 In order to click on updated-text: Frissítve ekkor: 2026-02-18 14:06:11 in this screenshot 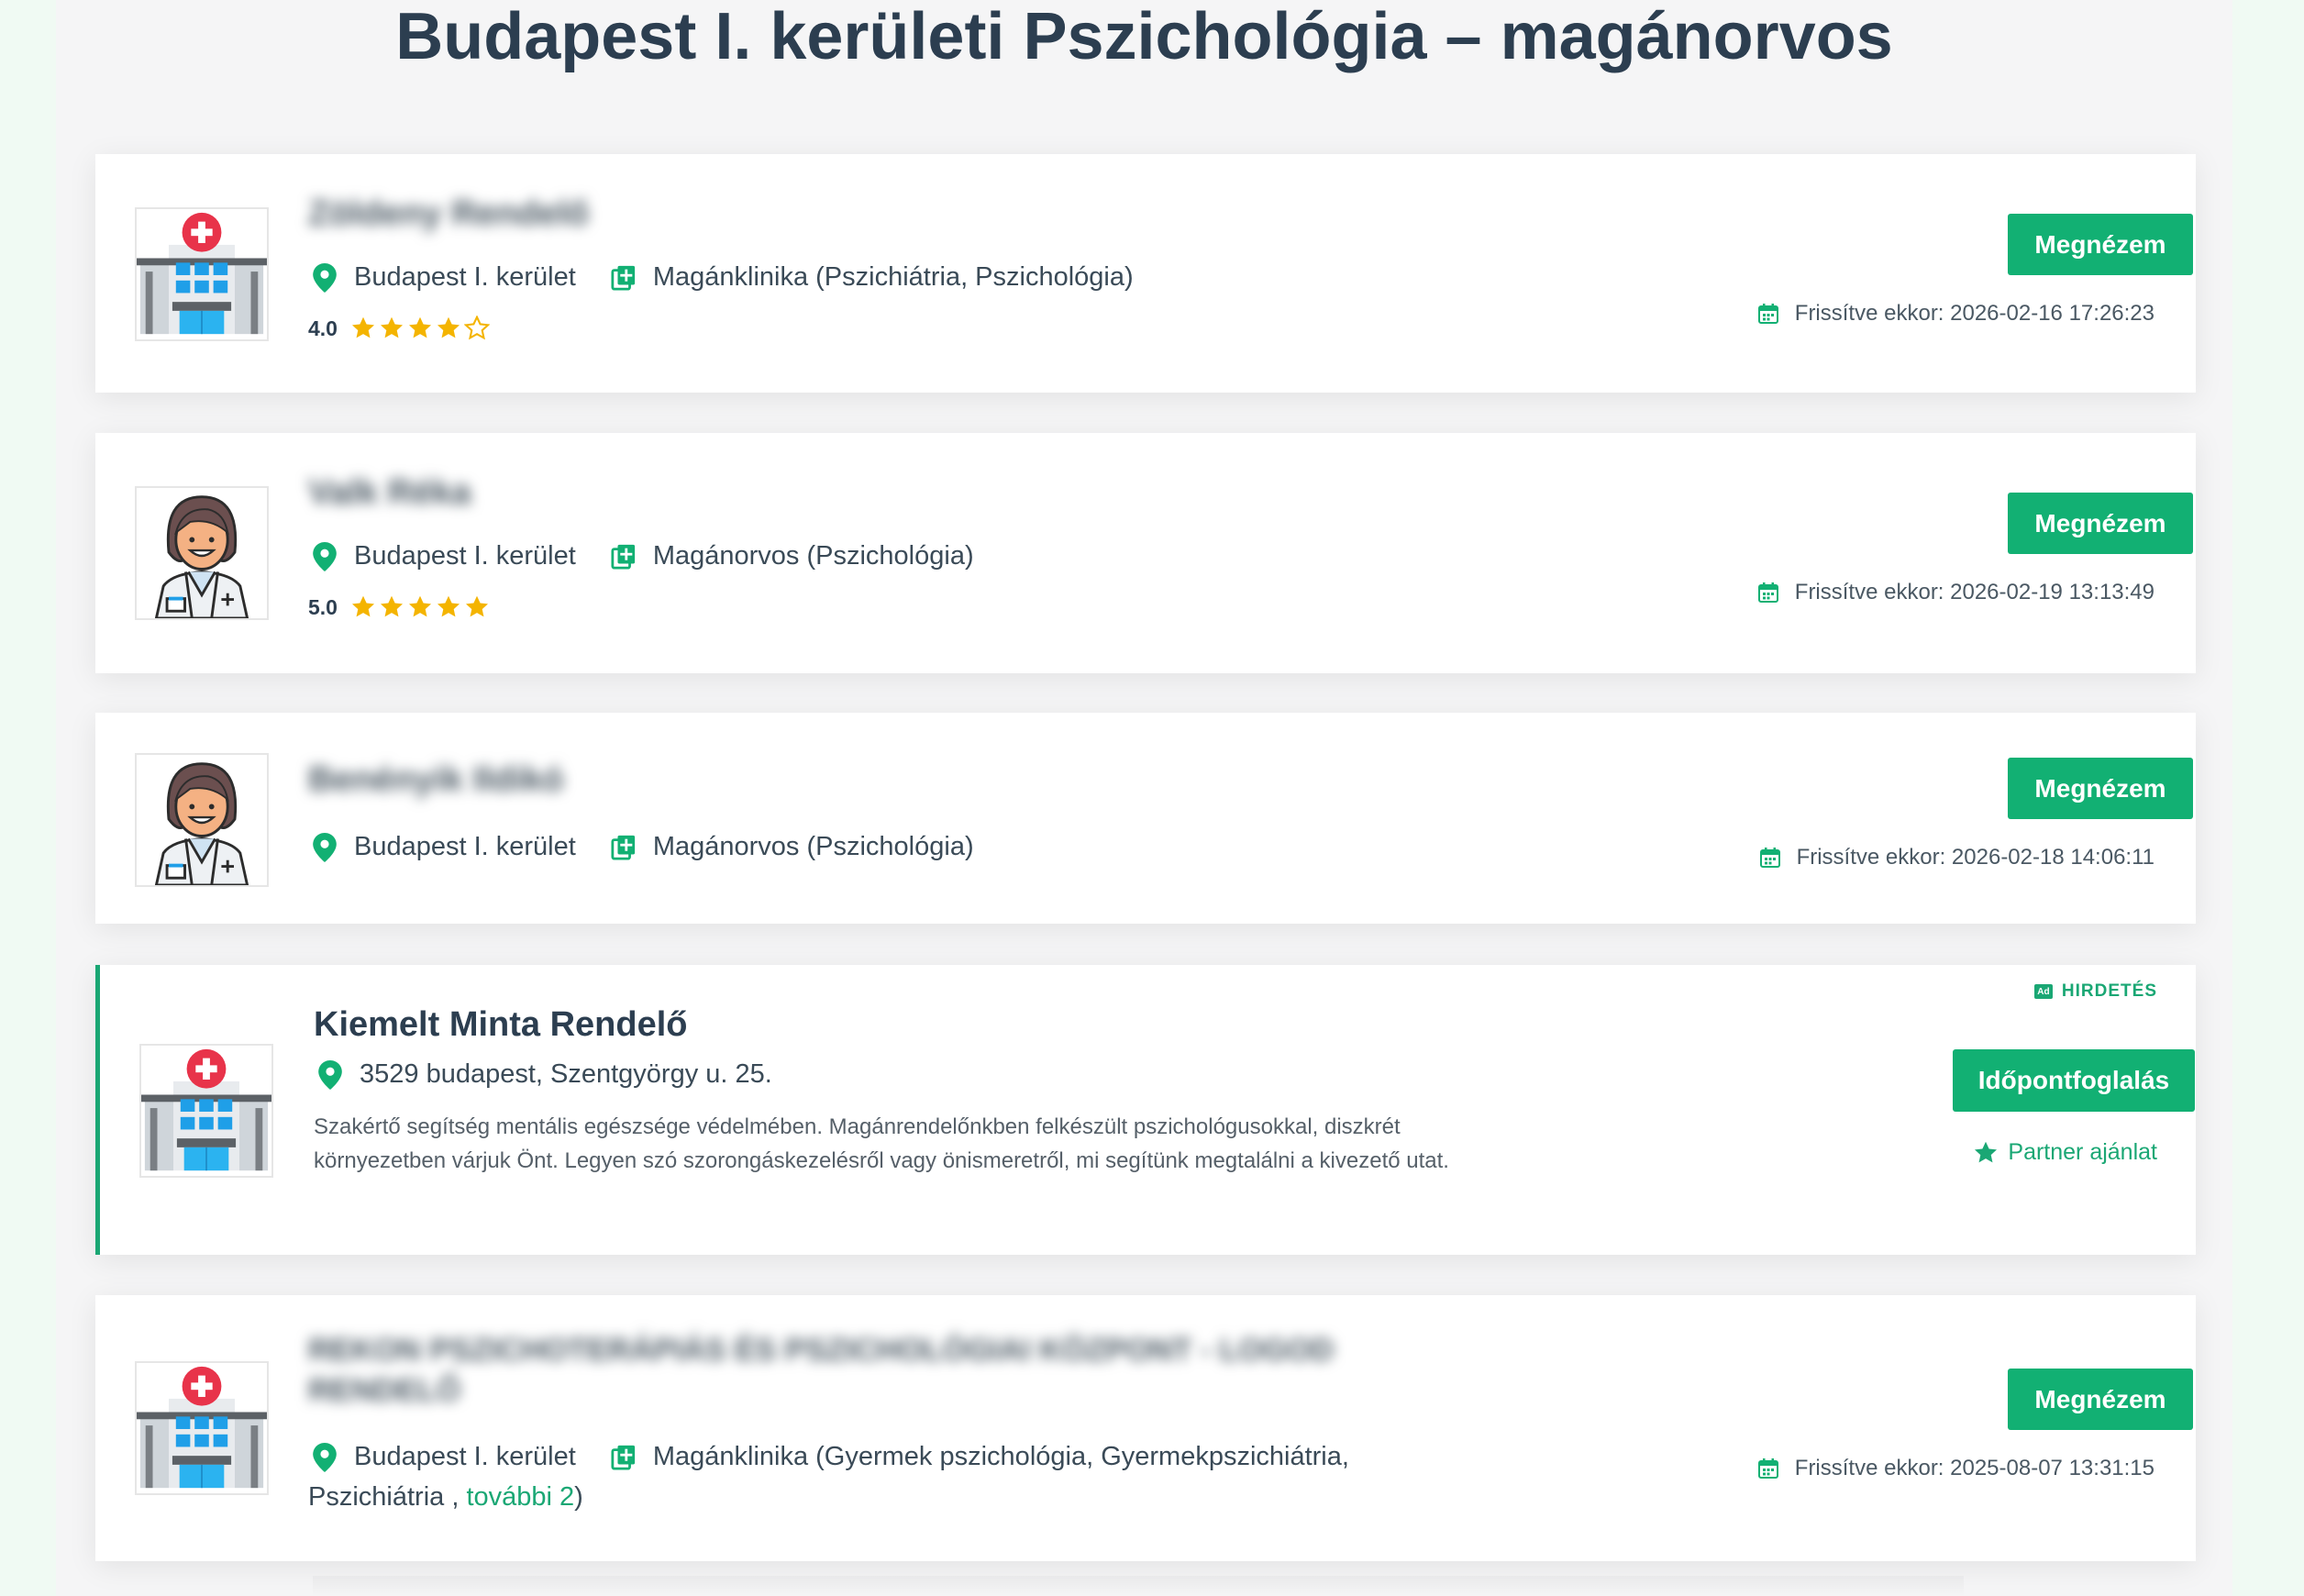, I will do `click(1975, 857)`.